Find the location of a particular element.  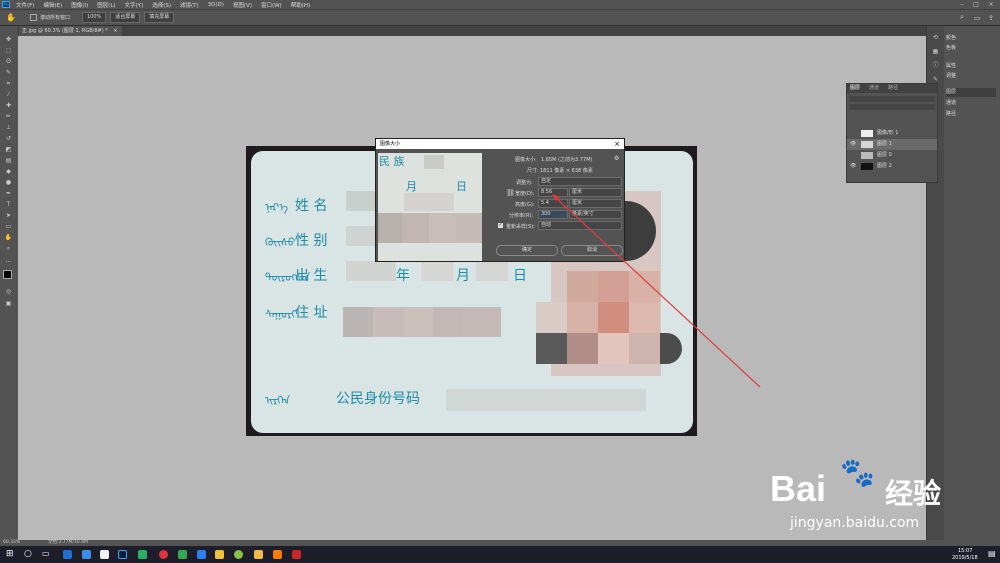

tab-channels: 通道 is located at coordinates (874, 88).